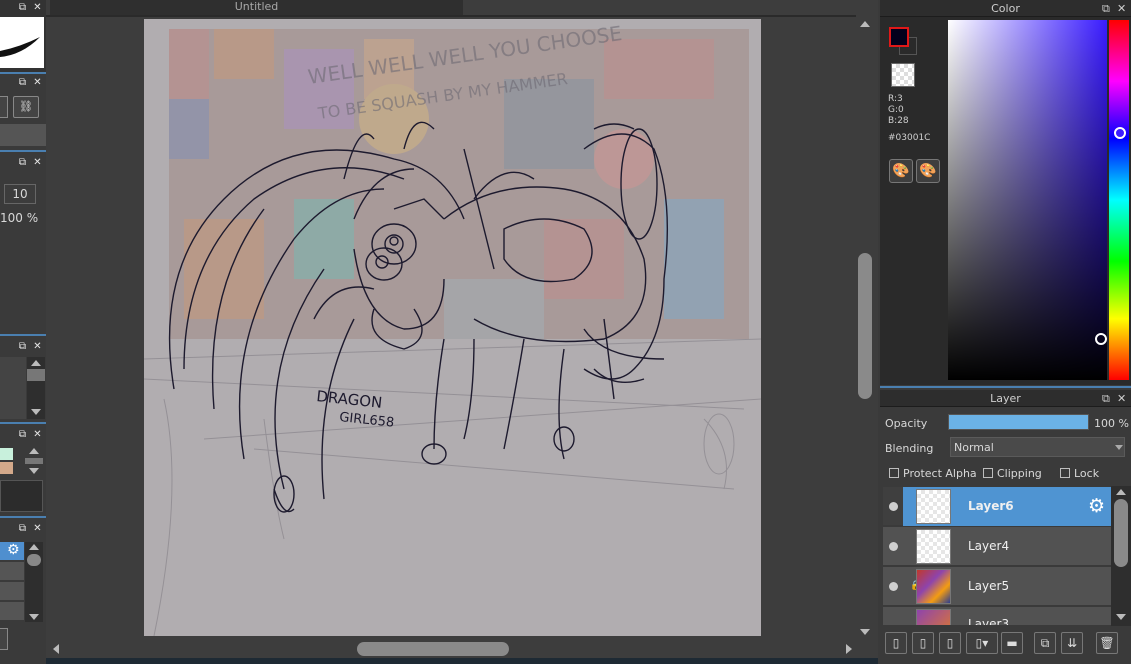  I want to click on protect-alpha-checkbox: Protect Alpha, so click(933, 473).